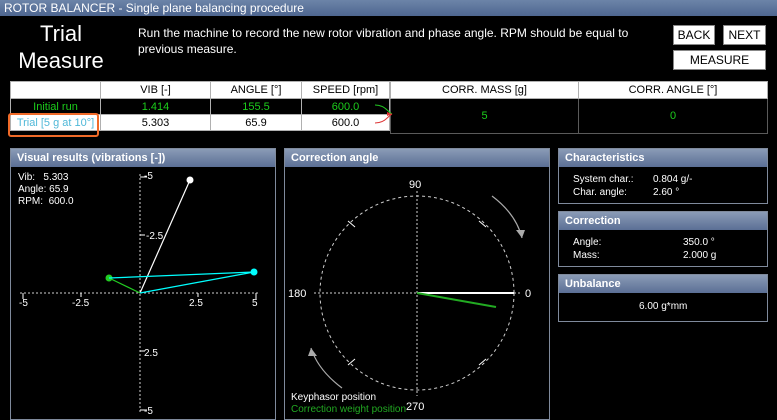 The image size is (777, 420). Describe the element at coordinates (55, 90) in the screenshot. I see `column-header` at that location.